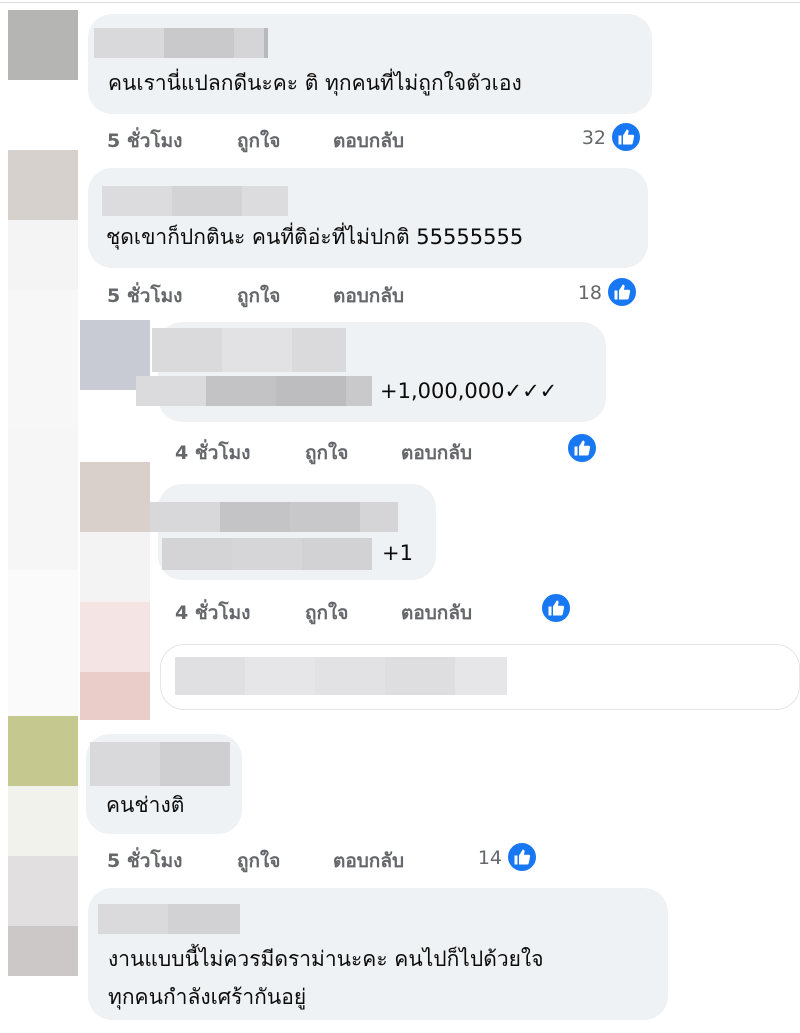 This screenshot has height=1033, width=800. Describe the element at coordinates (579, 293) in the screenshot. I see `like-count: 18` at that location.